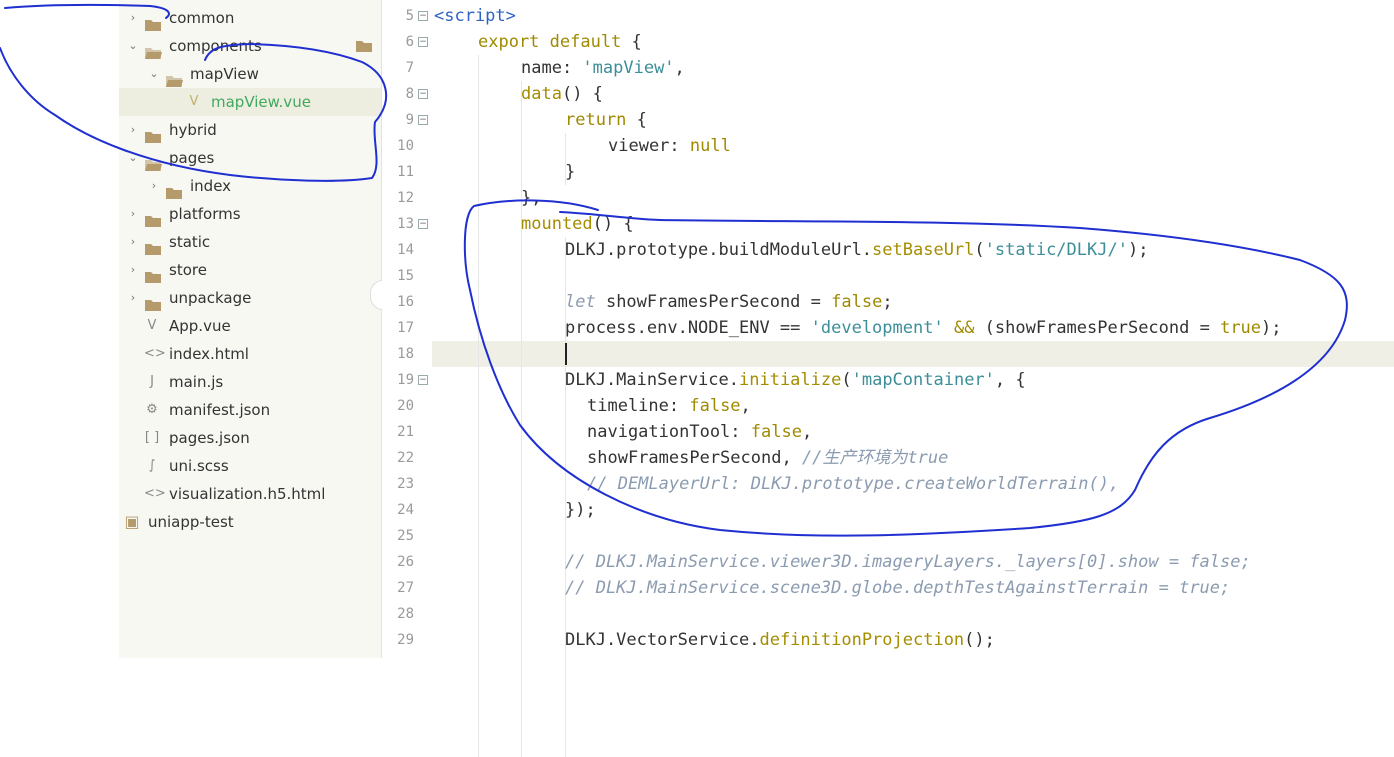  Describe the element at coordinates (846, 380) in the screenshot. I see `code-token: (` at that location.